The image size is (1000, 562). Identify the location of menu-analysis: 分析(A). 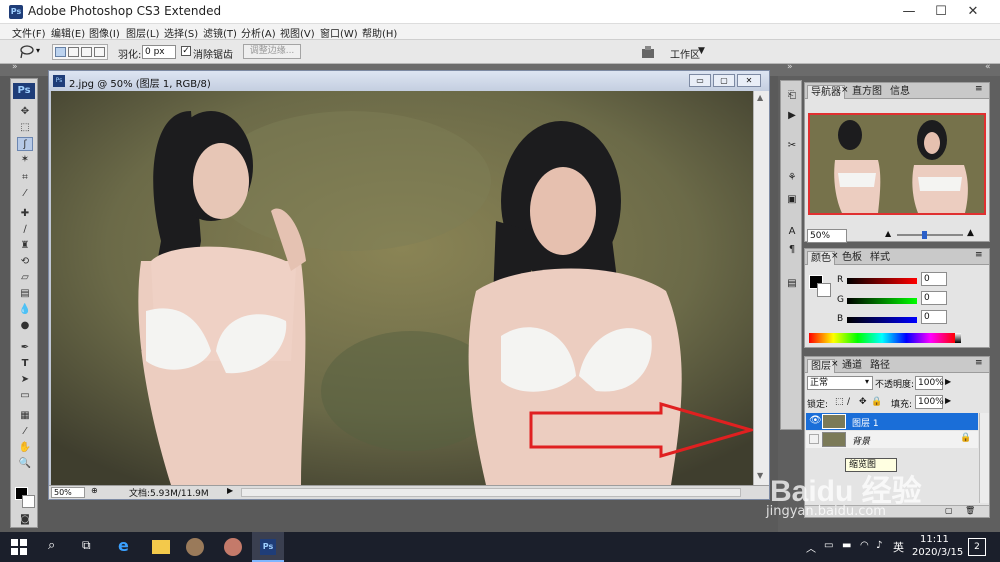
(258, 32).